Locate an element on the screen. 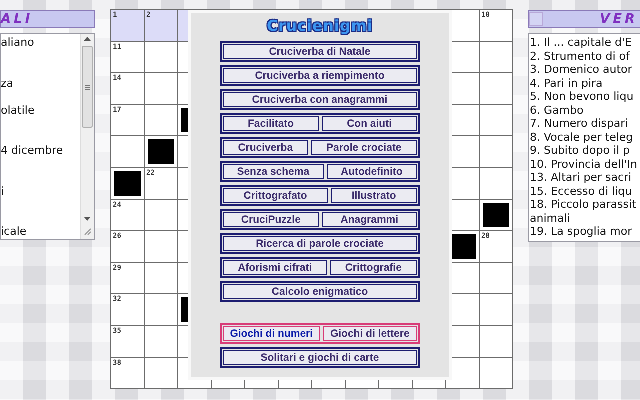 Image resolution: width=640 pixels, height=400 pixels. menu-button: Solitari e giochi di carte is located at coordinates (320, 357).